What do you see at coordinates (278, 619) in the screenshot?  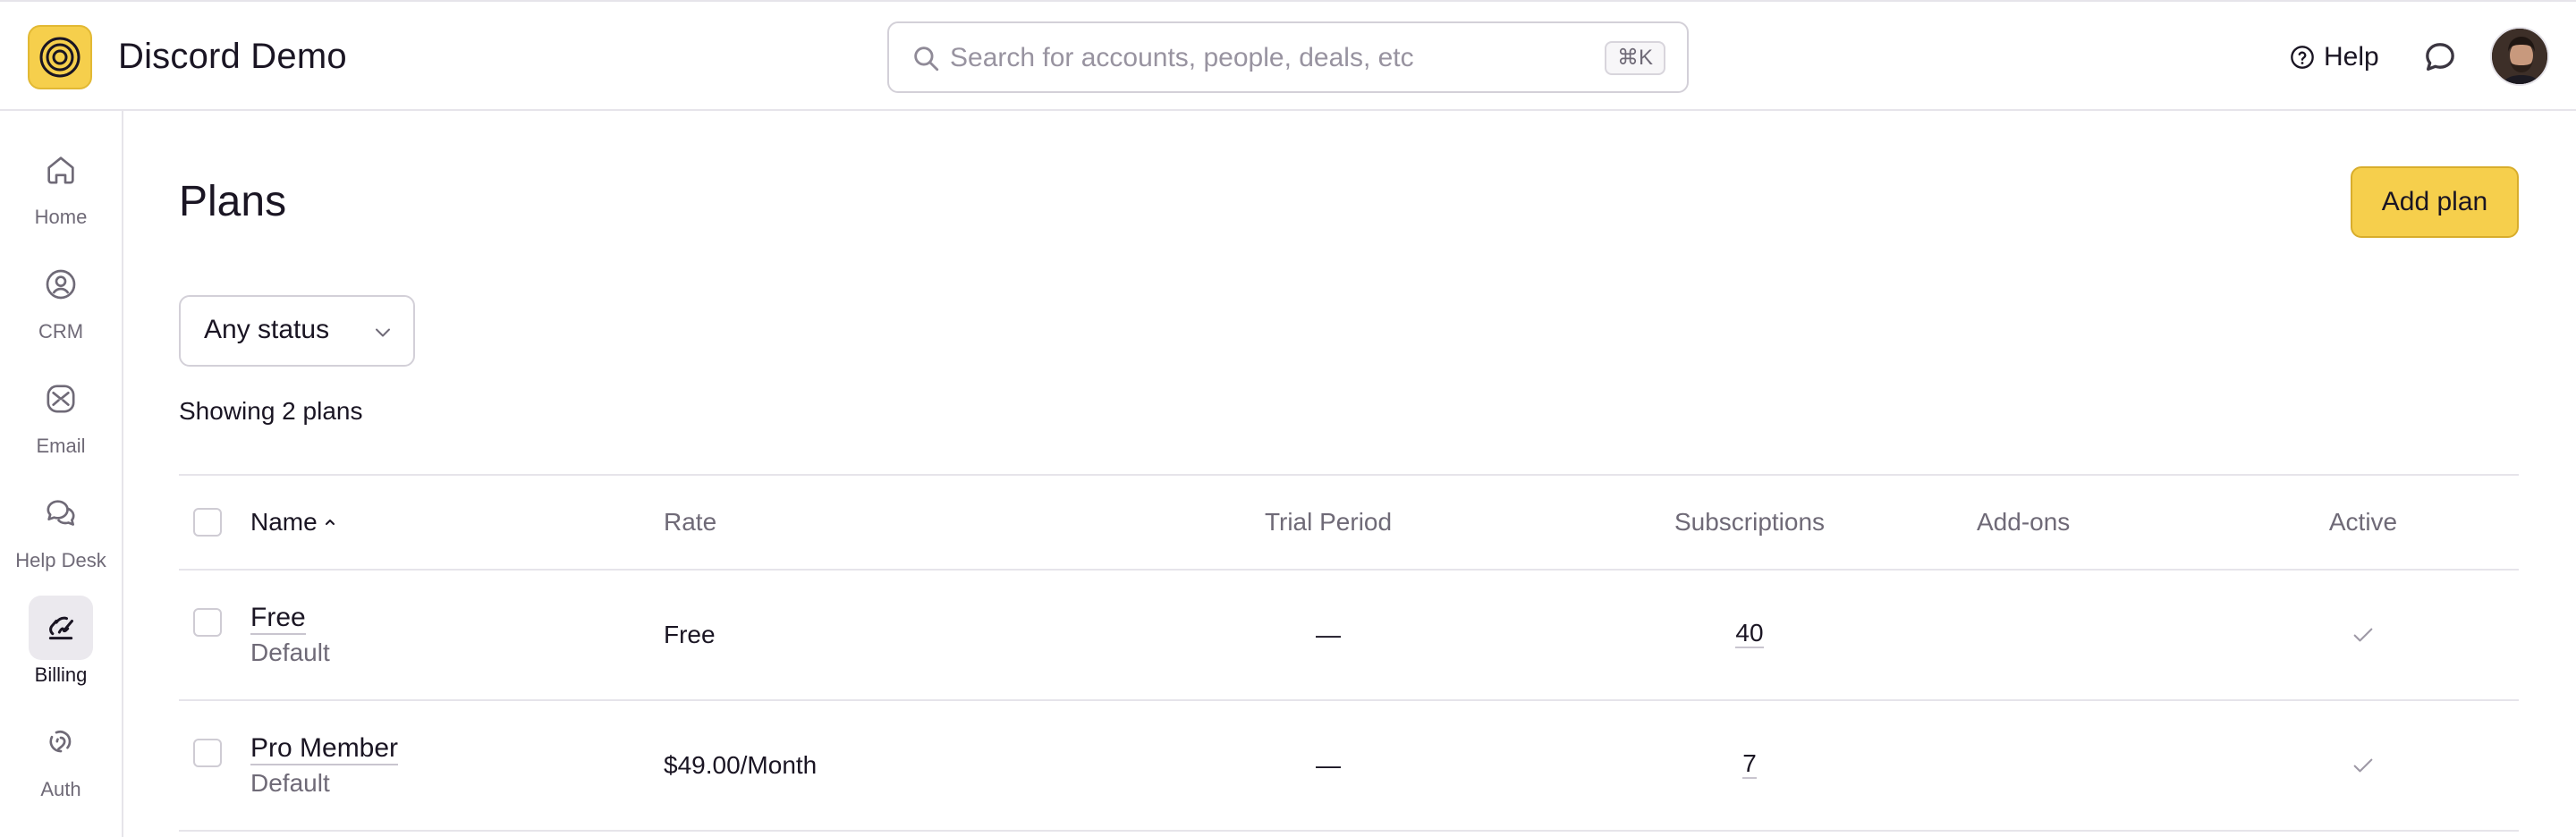 I see `plan-name-link: Free` at bounding box center [278, 619].